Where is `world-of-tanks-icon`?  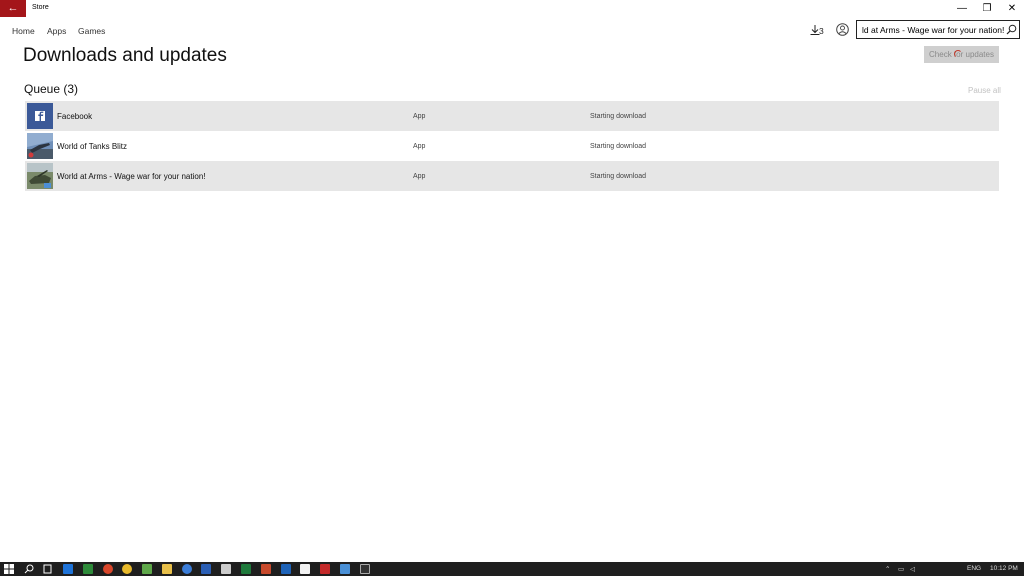 world-of-tanks-icon is located at coordinates (40, 146).